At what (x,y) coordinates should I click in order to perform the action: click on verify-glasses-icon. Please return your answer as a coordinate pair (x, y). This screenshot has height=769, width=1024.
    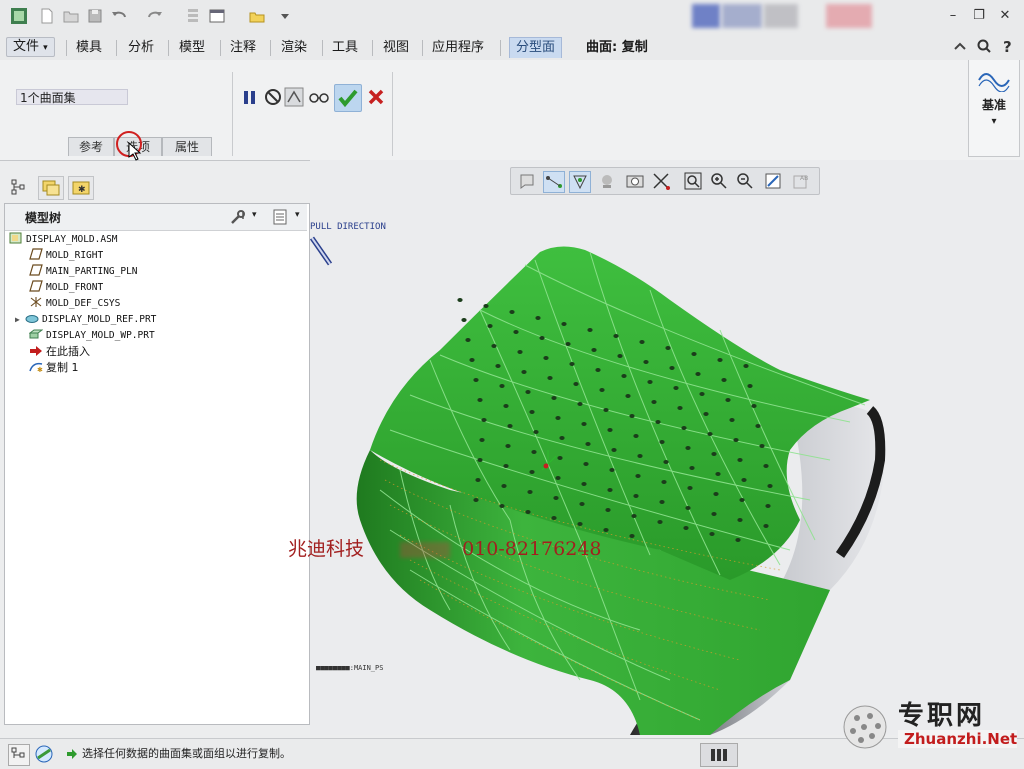
    Looking at the image, I should click on (318, 97).